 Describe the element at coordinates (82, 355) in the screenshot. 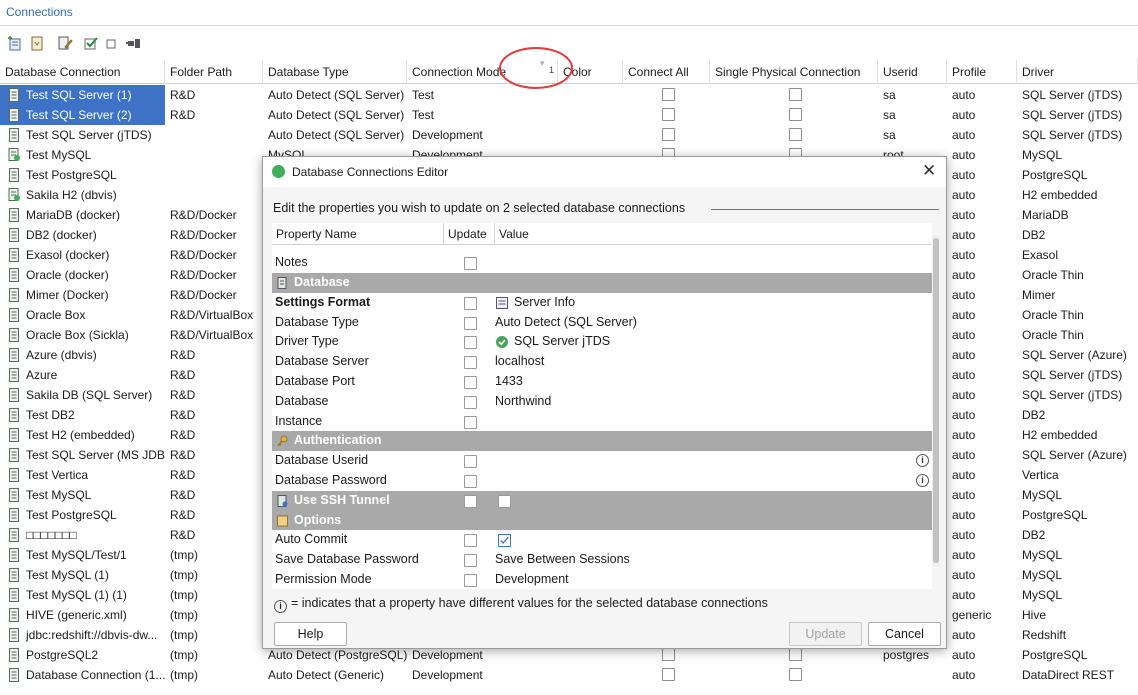

I see `connection-name: Azure (dbvis)` at that location.